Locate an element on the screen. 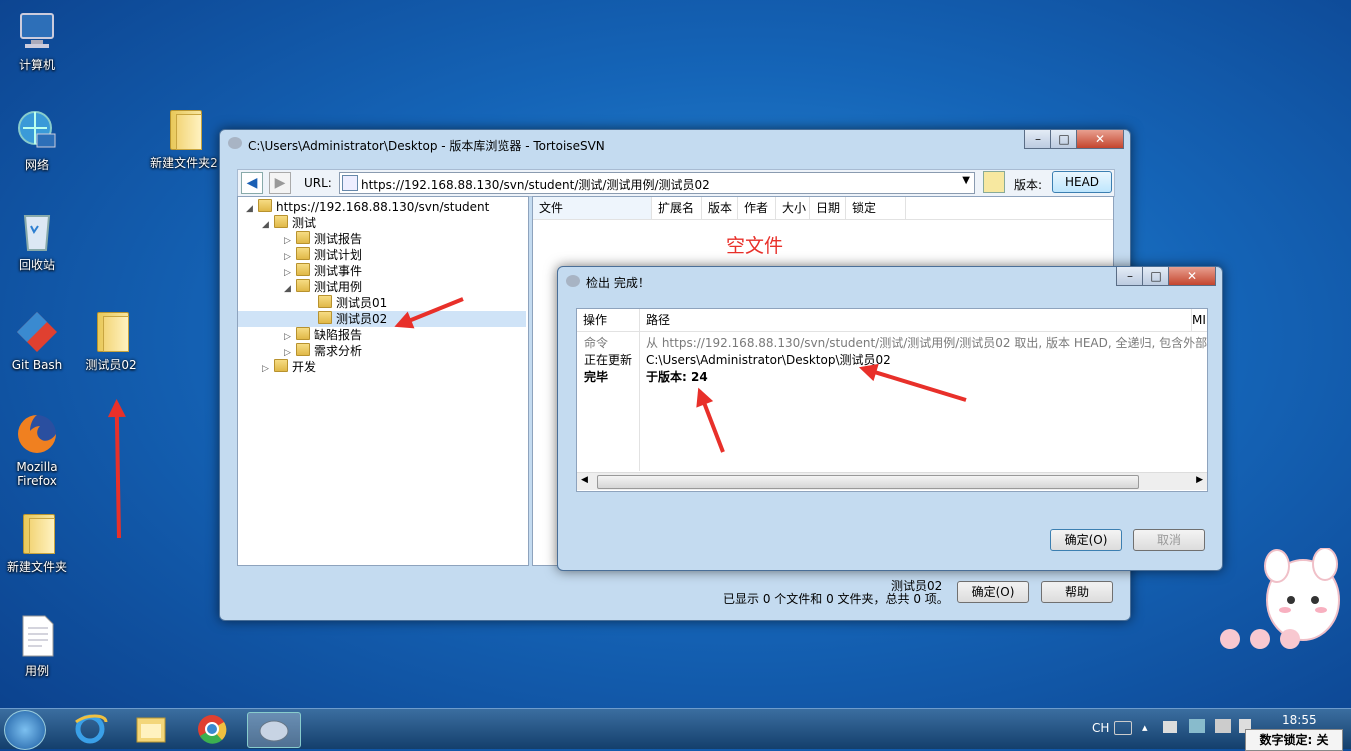 The width and height of the screenshot is (1351, 751). tree-item: ▷ 测试计划 is located at coordinates (382, 255).